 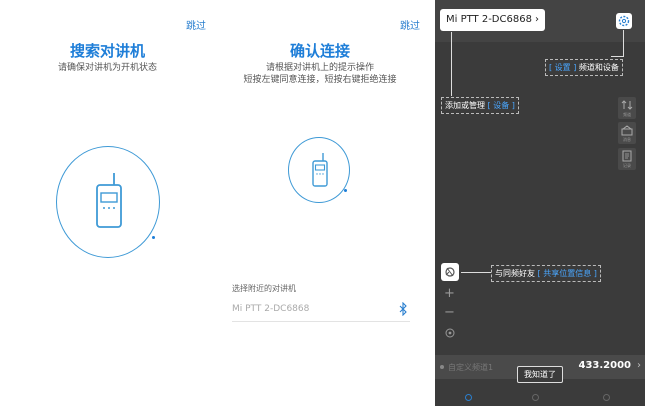 What do you see at coordinates (501, 105) in the screenshot?
I see `tip-highlight: [ 设备 ]` at bounding box center [501, 105].